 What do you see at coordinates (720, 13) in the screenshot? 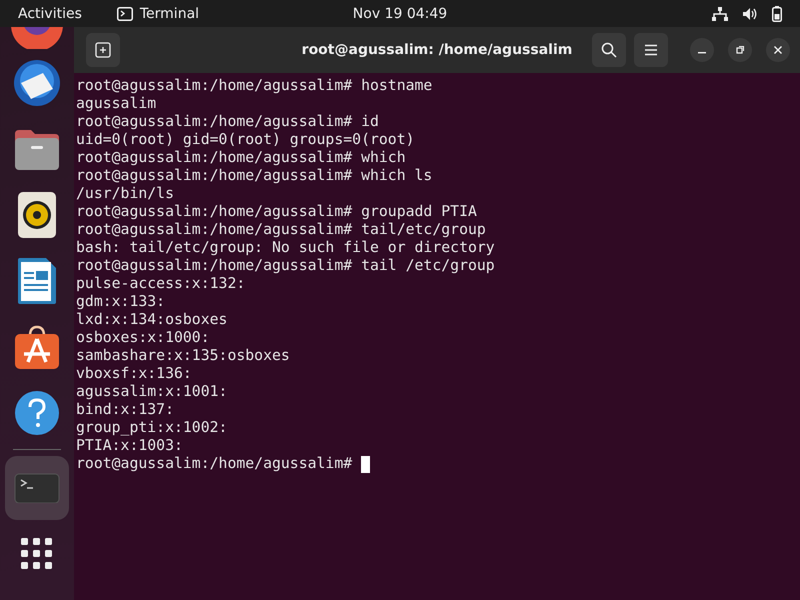
I see `network-icon` at bounding box center [720, 13].